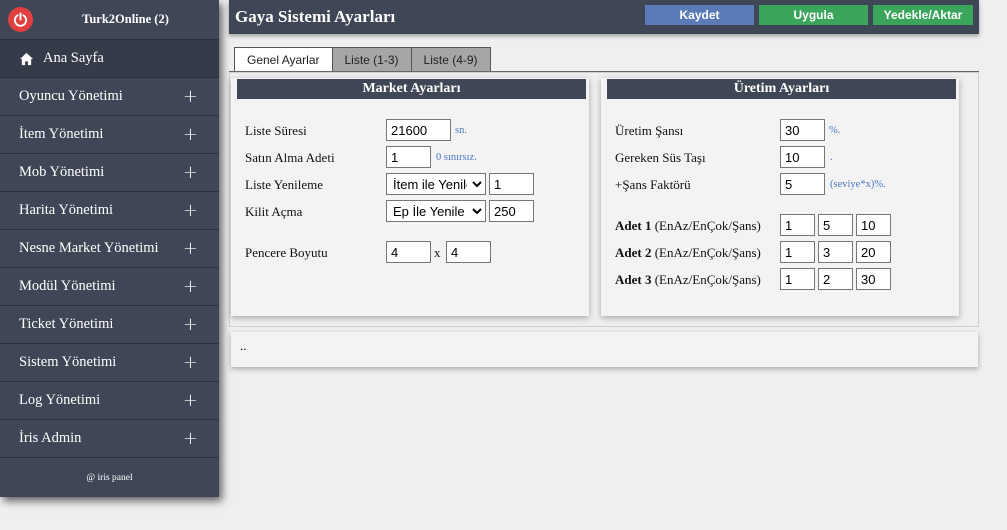 The image size is (1007, 530). I want to click on sidebar-item-label: Ticket Yönetimi, so click(66, 324).